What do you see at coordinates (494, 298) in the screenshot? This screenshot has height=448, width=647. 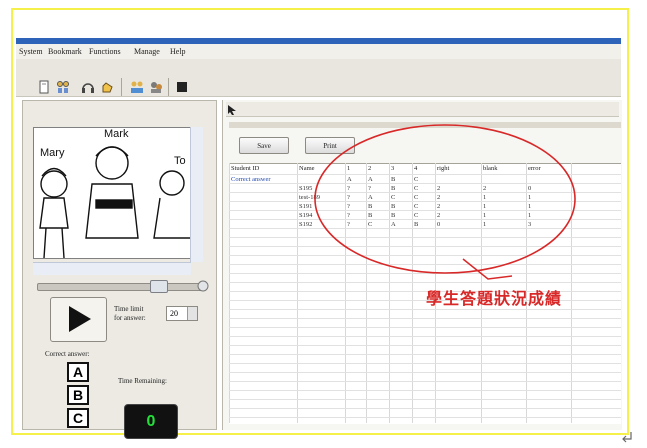 I see `annotation-label: 學生答題狀況成績` at bounding box center [494, 298].